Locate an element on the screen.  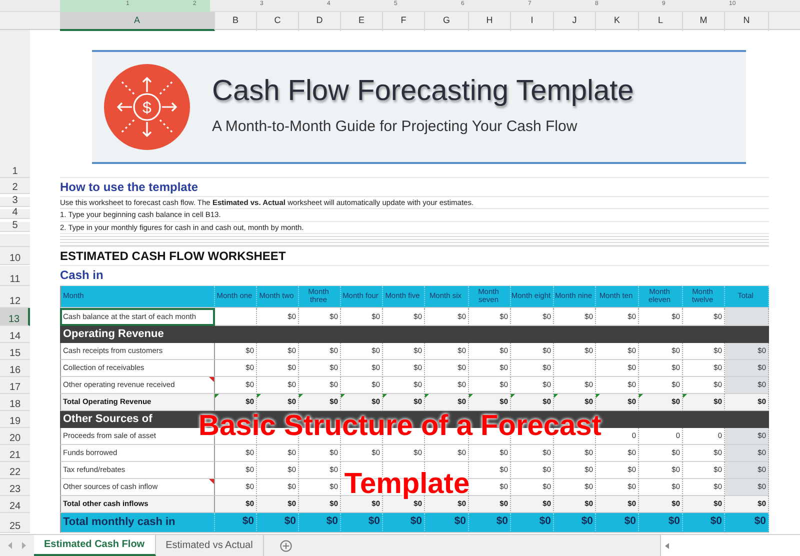
column-header: D is located at coordinates (320, 21).